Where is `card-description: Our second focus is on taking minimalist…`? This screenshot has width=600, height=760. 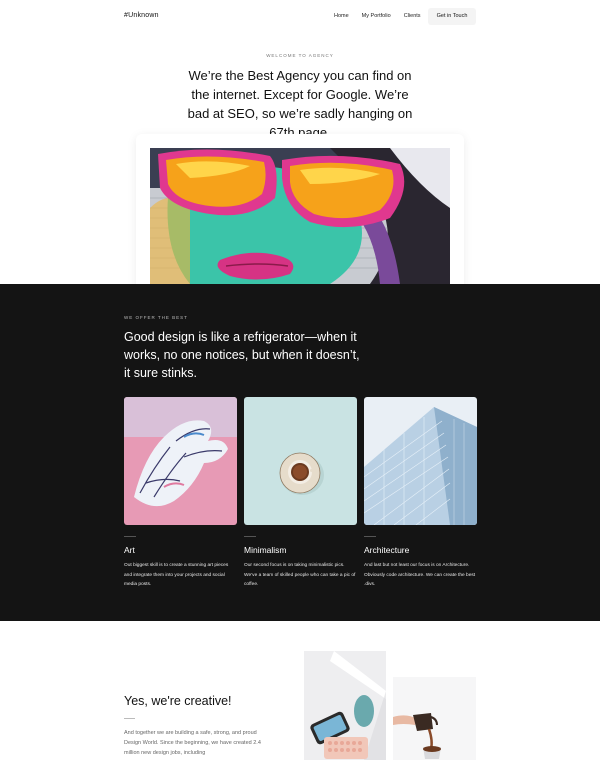
card-description: Our second focus is on taking minimalist… is located at coordinates (300, 575).